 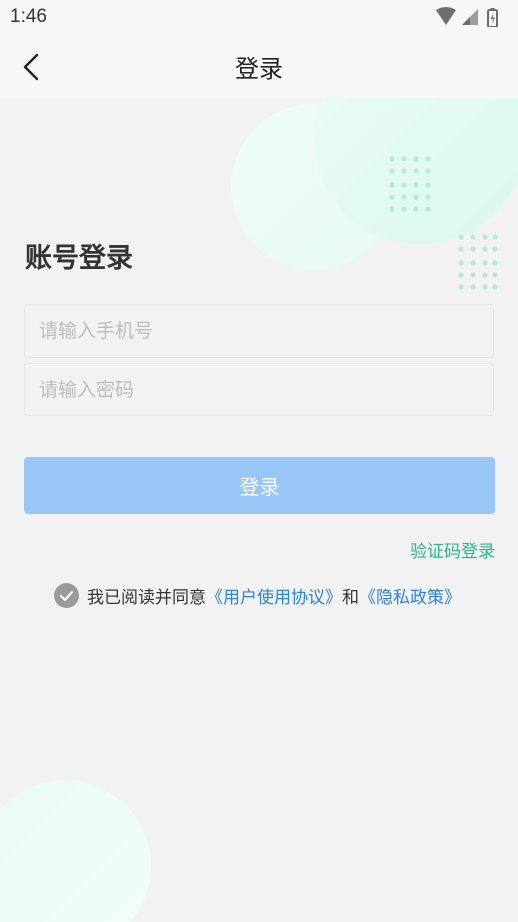 I want to click on page-title: 登录, so click(x=259, y=69).